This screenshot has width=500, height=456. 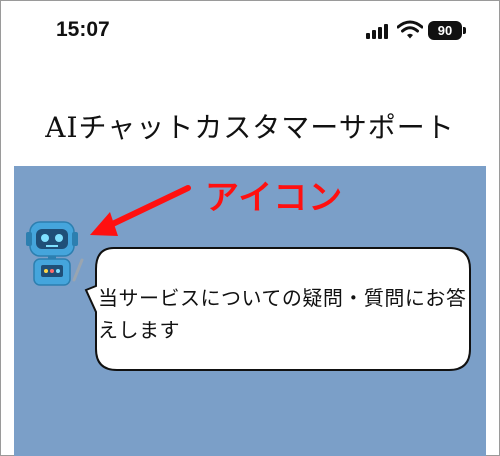 I want to click on status-time: 15:07, so click(x=83, y=29).